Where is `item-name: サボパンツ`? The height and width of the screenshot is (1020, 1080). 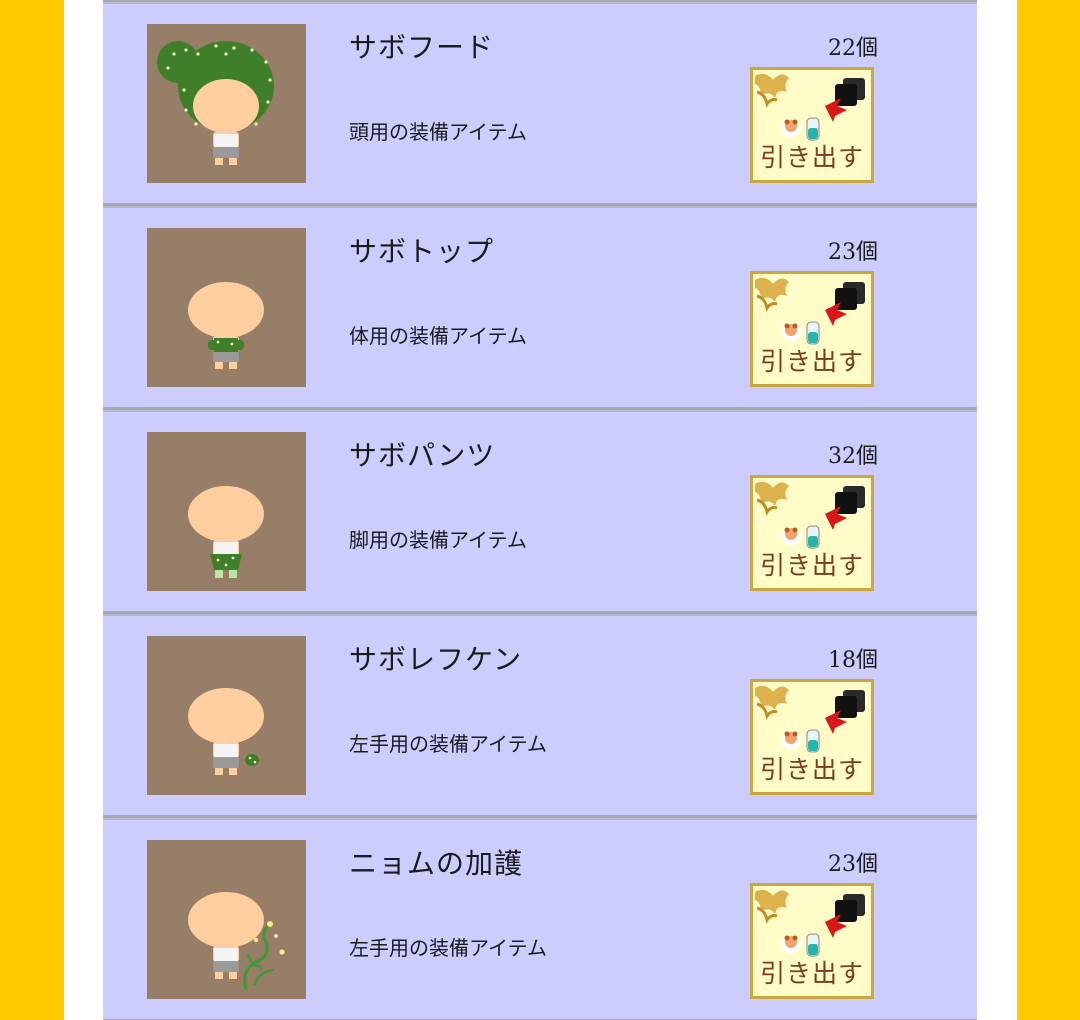
item-name: サボパンツ is located at coordinates (422, 455).